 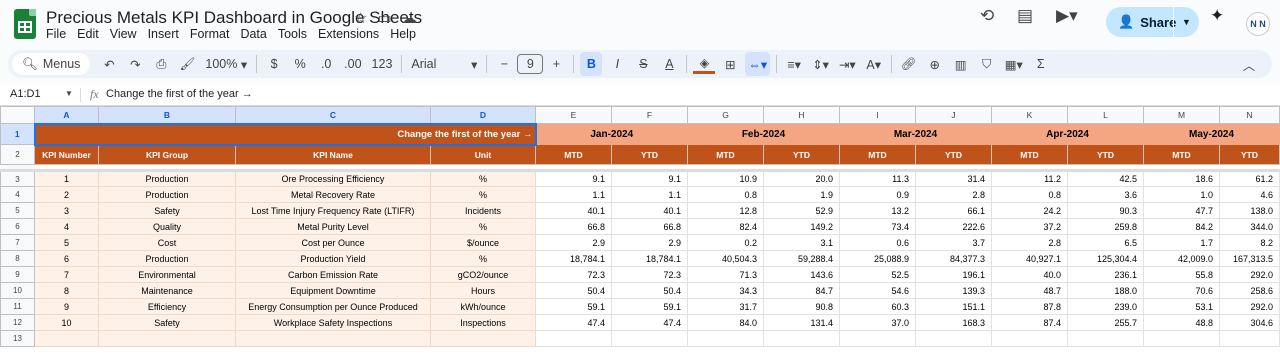 I want to click on insert-chart-icon: ▥, so click(x=961, y=64).